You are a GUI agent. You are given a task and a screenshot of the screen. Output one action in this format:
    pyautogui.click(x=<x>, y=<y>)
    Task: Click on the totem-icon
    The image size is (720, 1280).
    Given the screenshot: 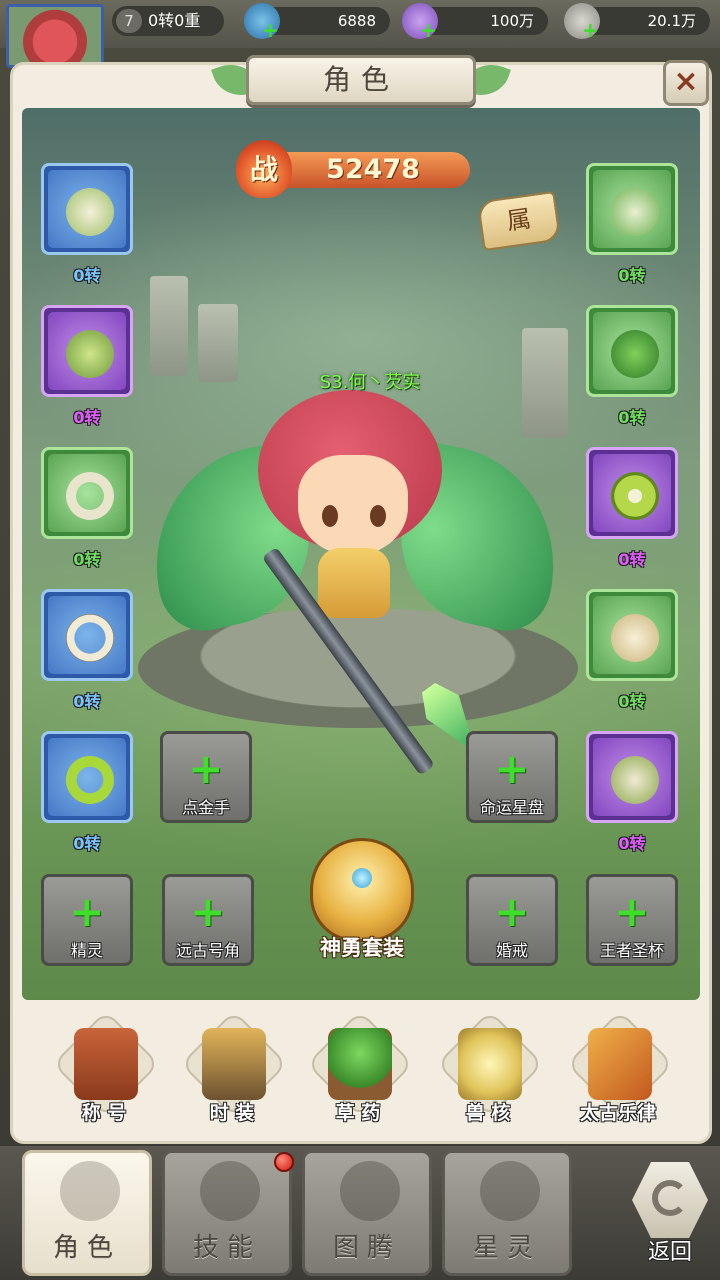 What is the action you would take?
    pyautogui.click(x=370, y=1191)
    